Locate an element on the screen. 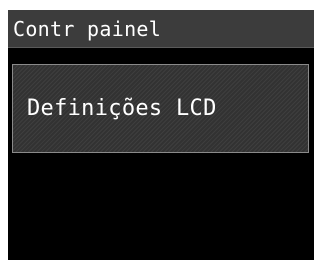  menu-item-label: Definições LCD is located at coordinates (122, 108).